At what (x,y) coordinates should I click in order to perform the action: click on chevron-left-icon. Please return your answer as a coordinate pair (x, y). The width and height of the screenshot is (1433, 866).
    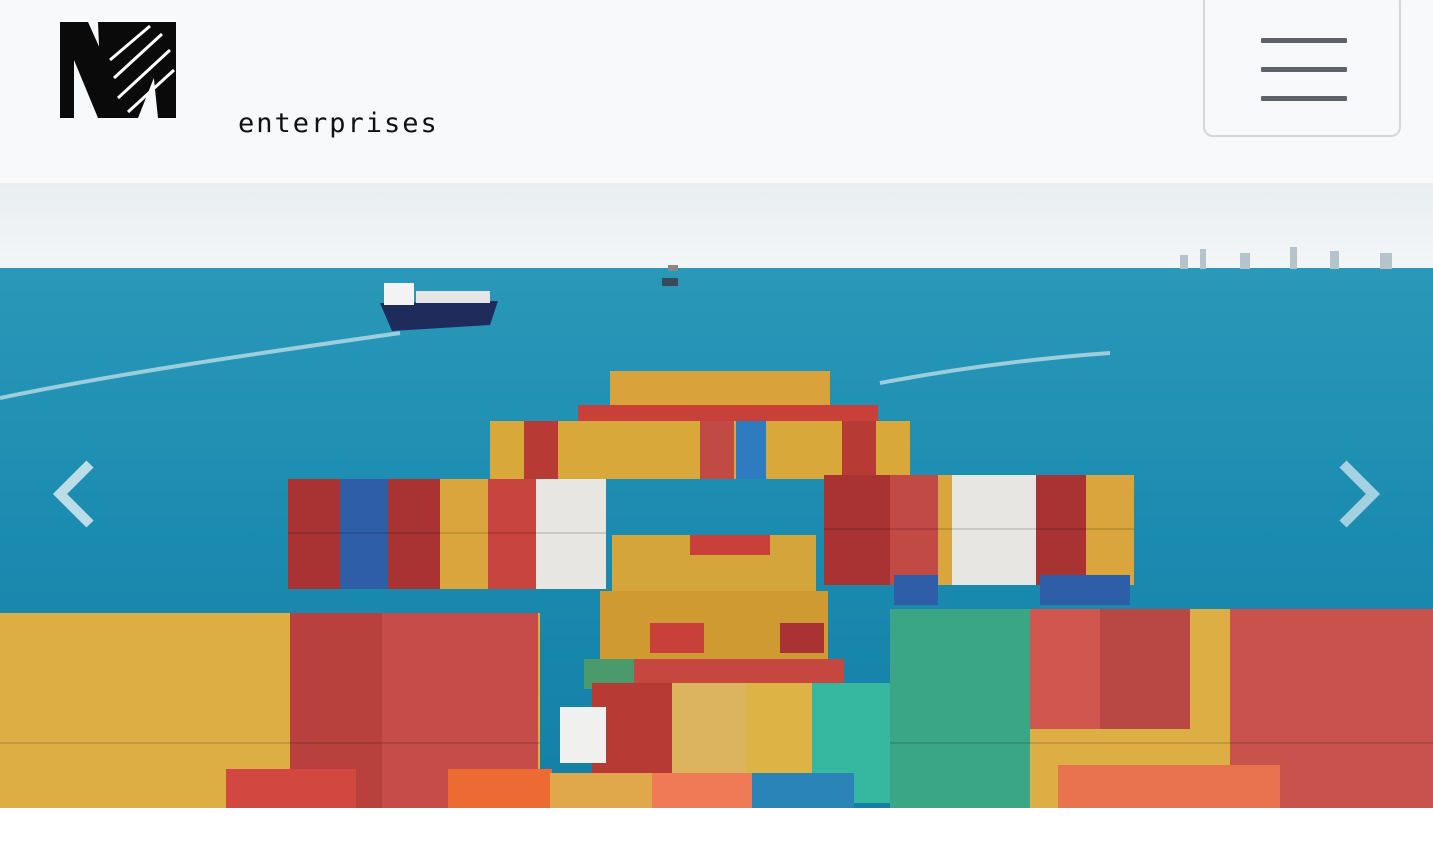
    Looking at the image, I should click on (73, 494).